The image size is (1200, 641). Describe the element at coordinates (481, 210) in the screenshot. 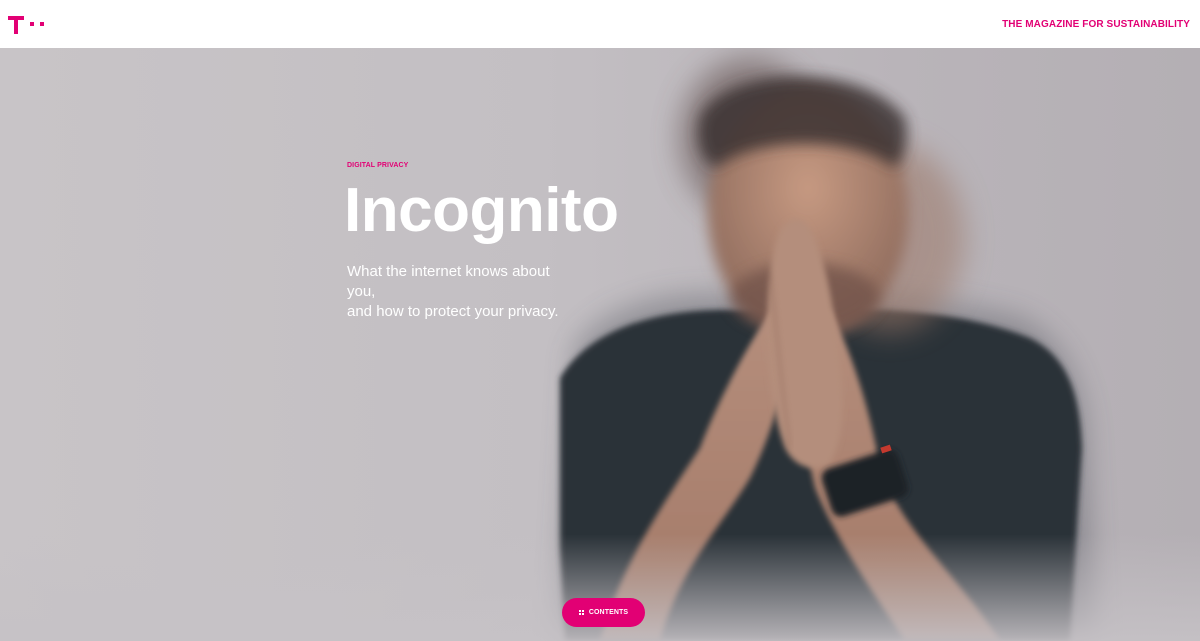

I see `article-title: Incognito` at that location.